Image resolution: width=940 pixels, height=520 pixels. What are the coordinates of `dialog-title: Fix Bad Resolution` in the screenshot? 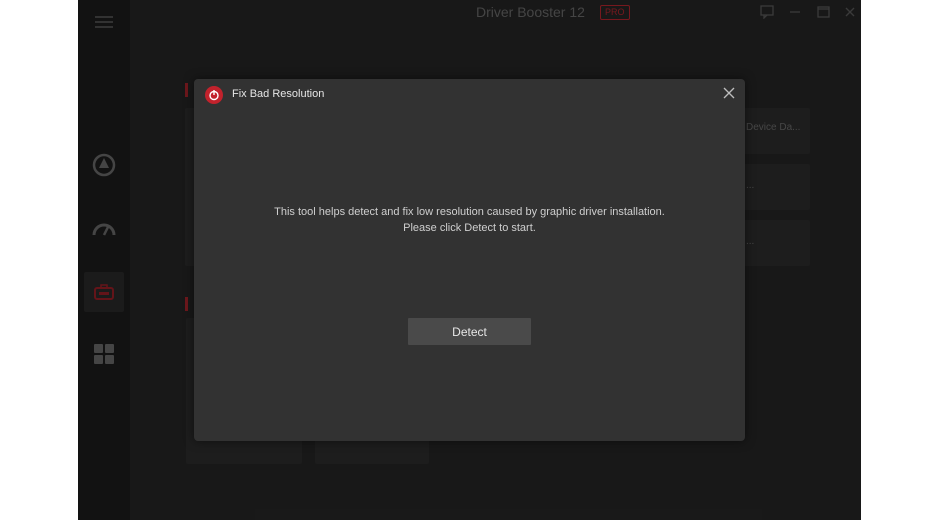 It's located at (278, 94).